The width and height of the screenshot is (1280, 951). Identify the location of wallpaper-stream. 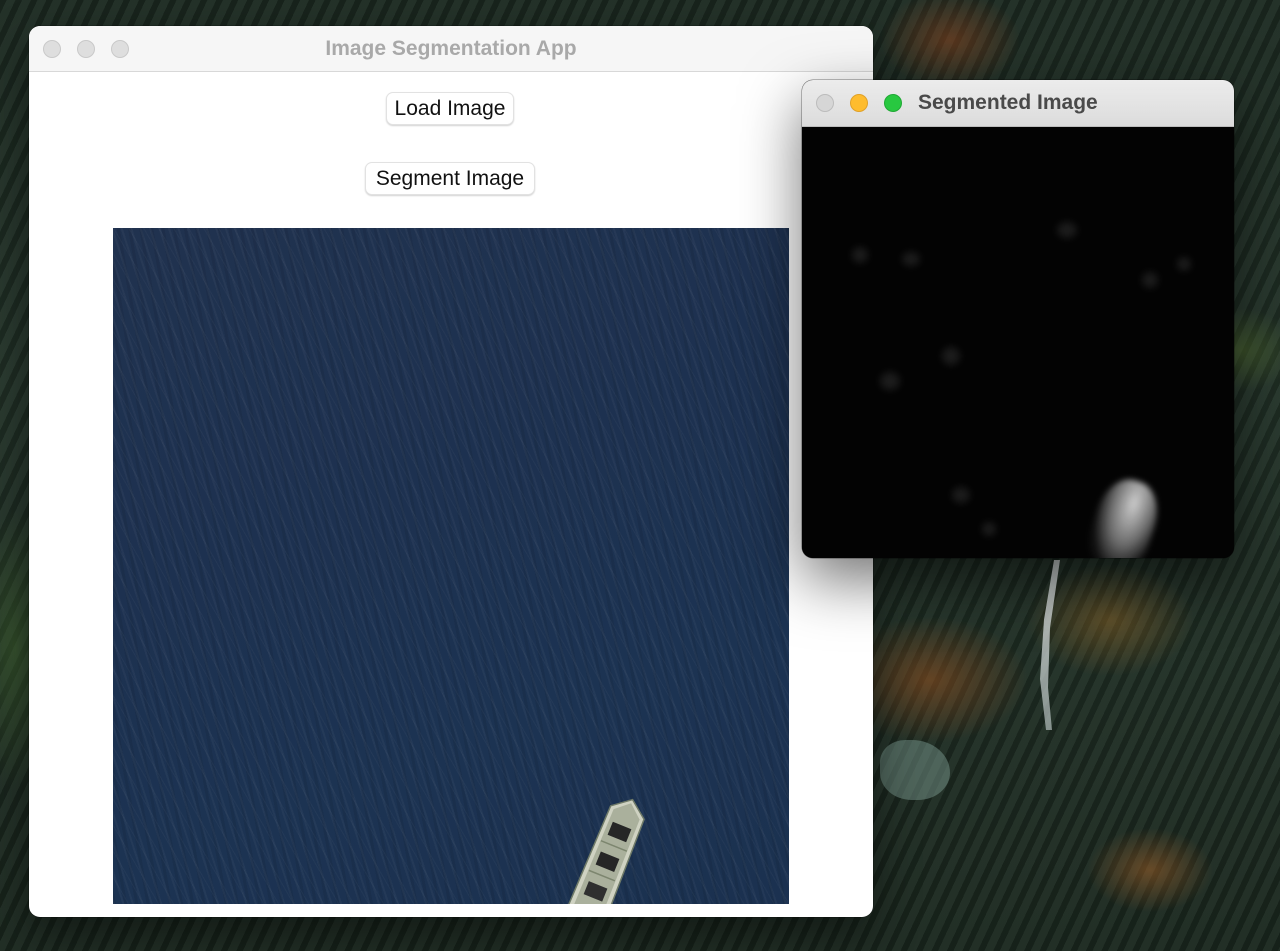
(1050, 645).